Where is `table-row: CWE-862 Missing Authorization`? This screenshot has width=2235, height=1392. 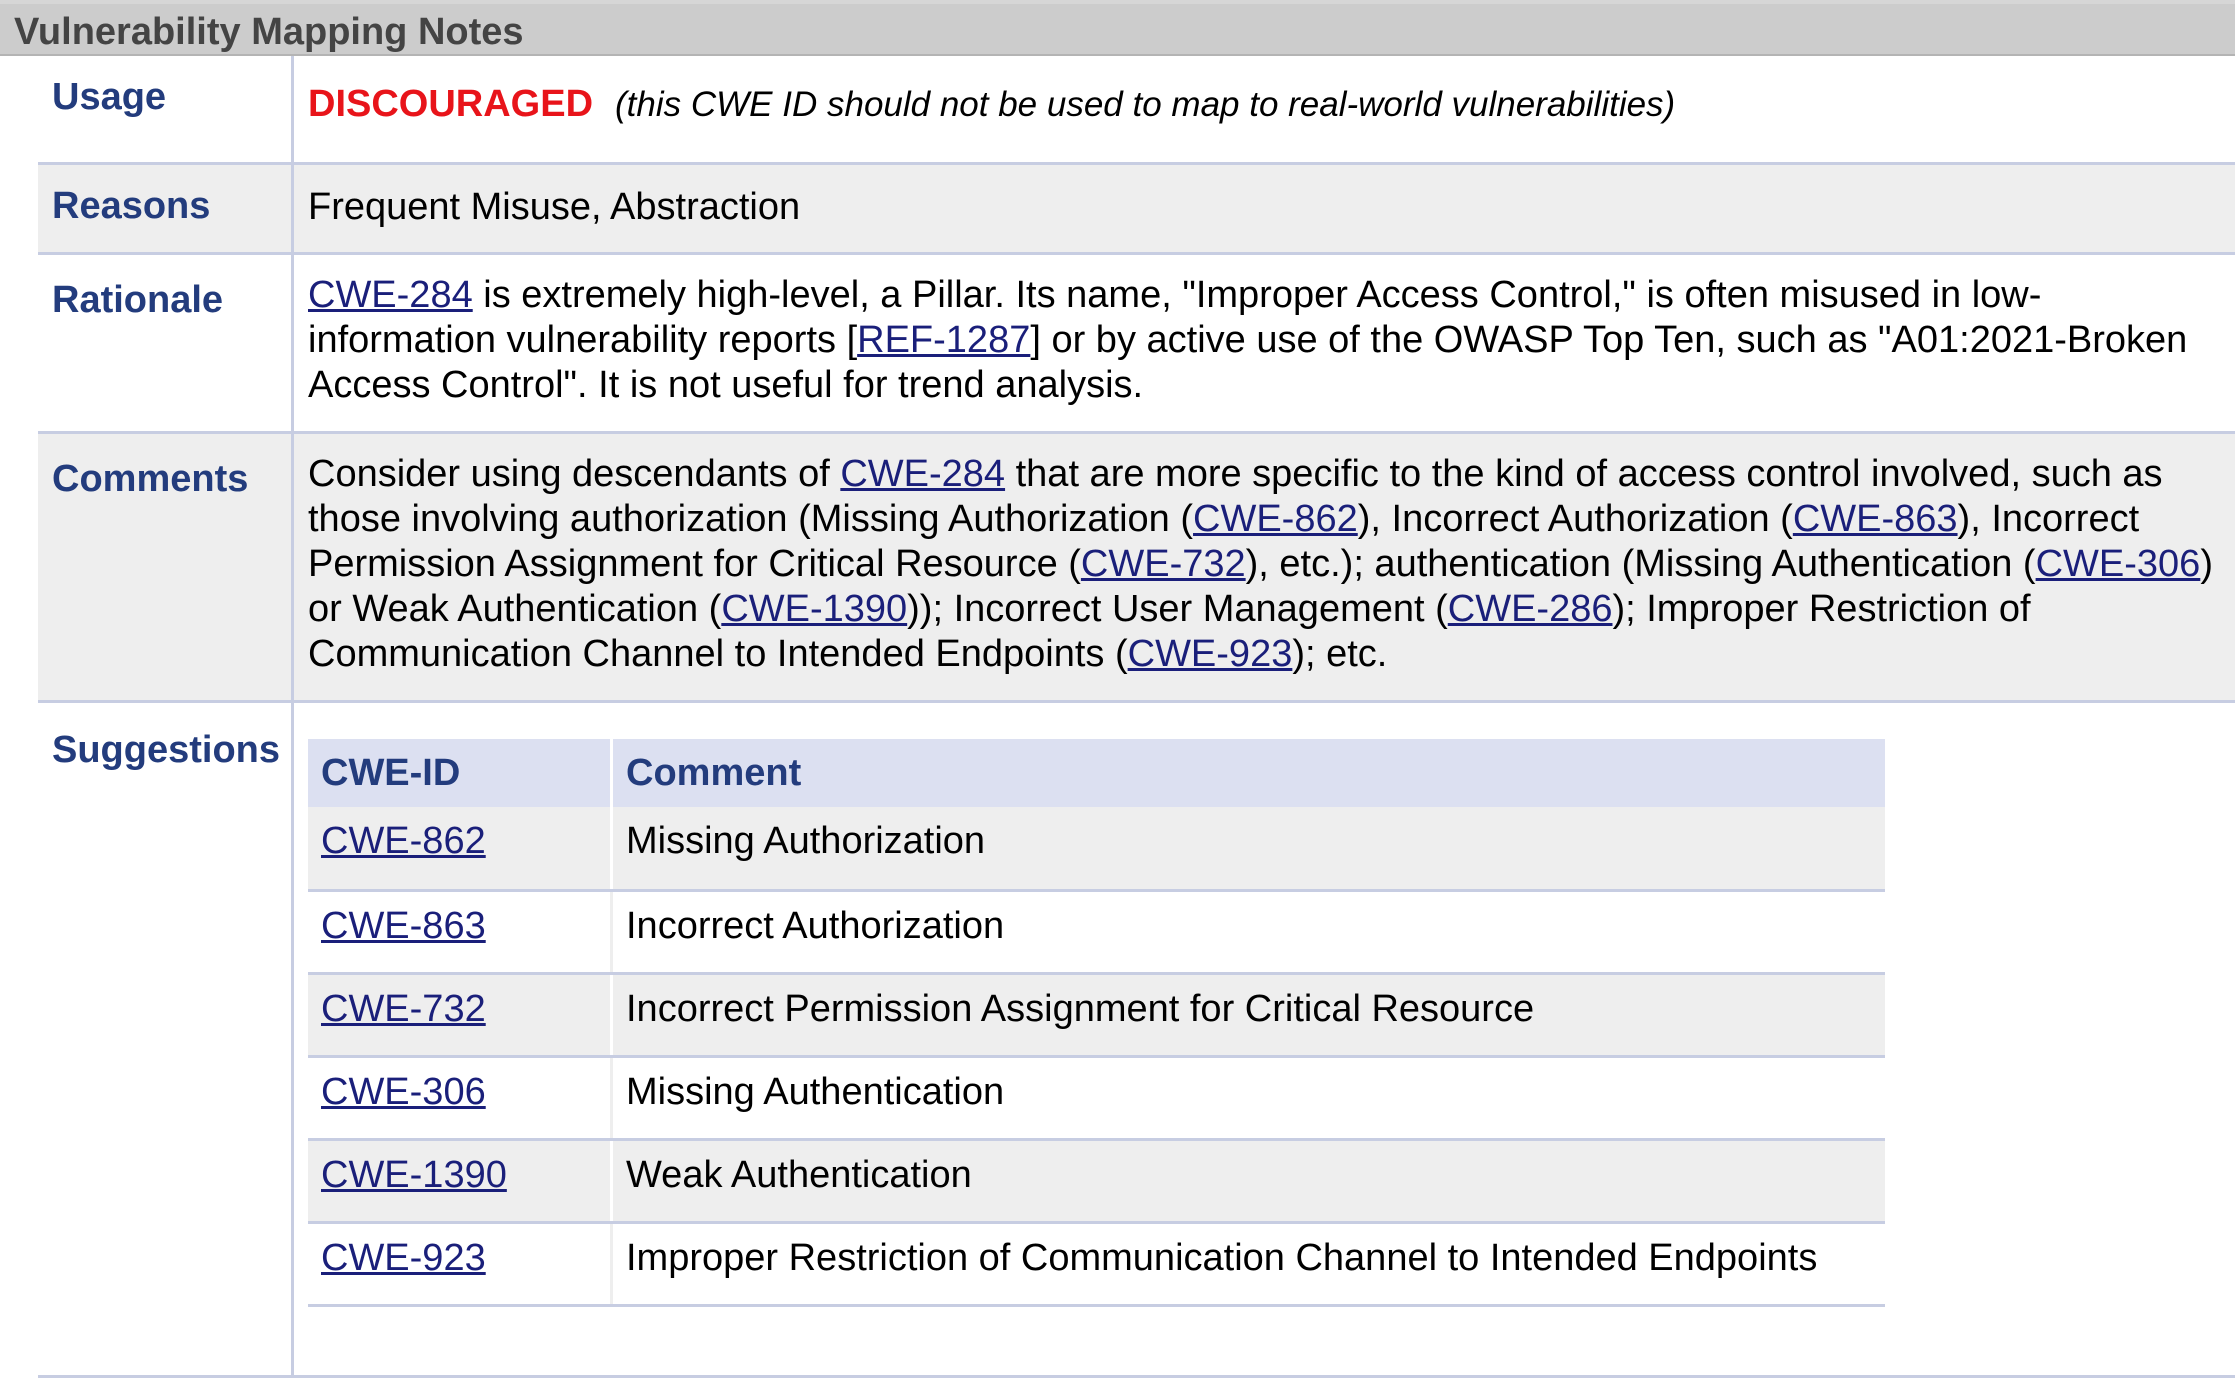 table-row: CWE-862 Missing Authorization is located at coordinates (1096, 849).